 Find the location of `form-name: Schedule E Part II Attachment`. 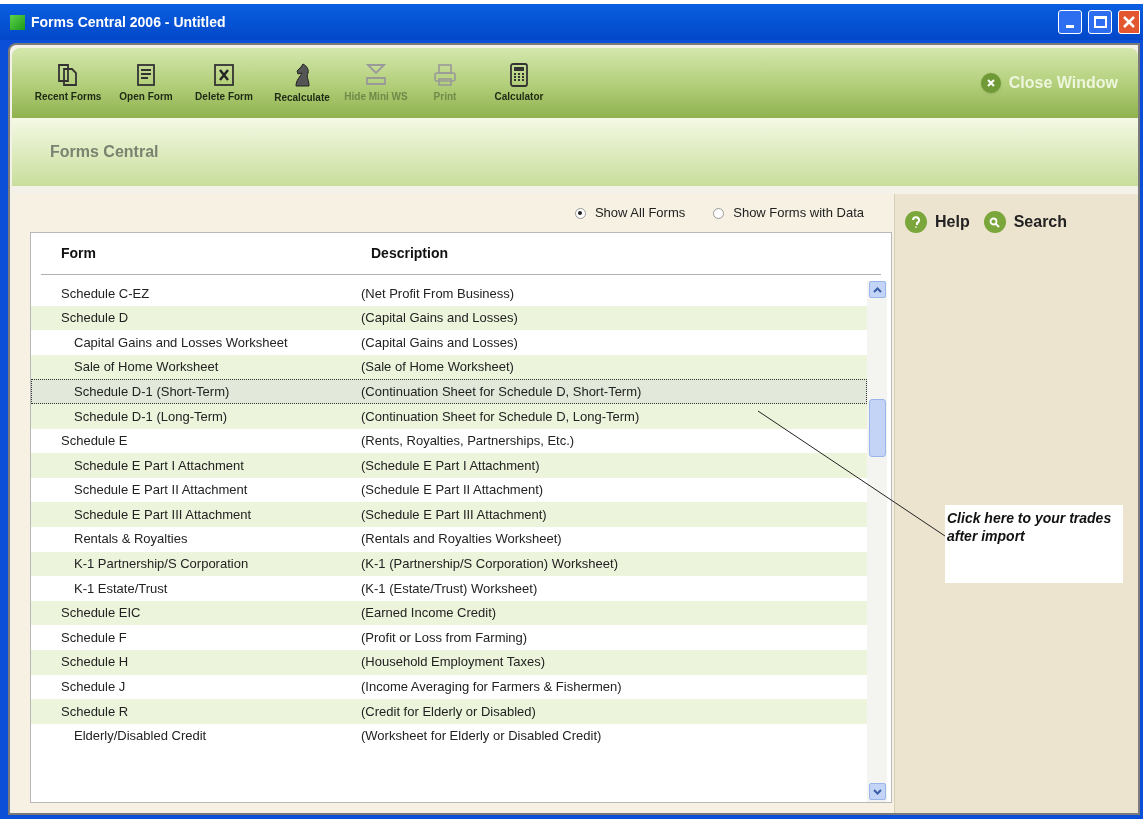

form-name: Schedule E Part II Attachment is located at coordinates (161, 490).